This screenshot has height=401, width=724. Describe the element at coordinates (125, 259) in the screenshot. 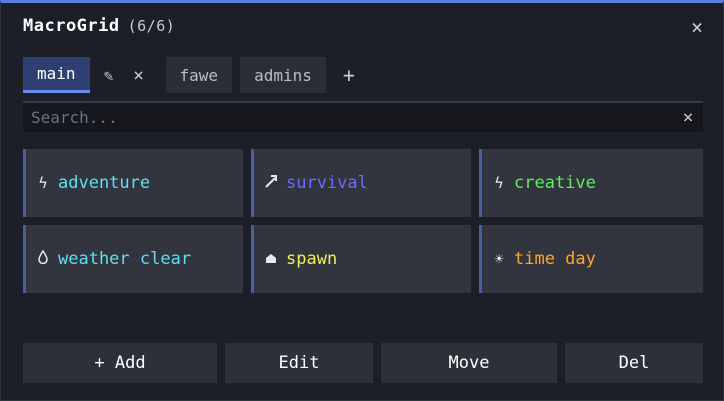

I see `macro-label: weather clear` at that location.